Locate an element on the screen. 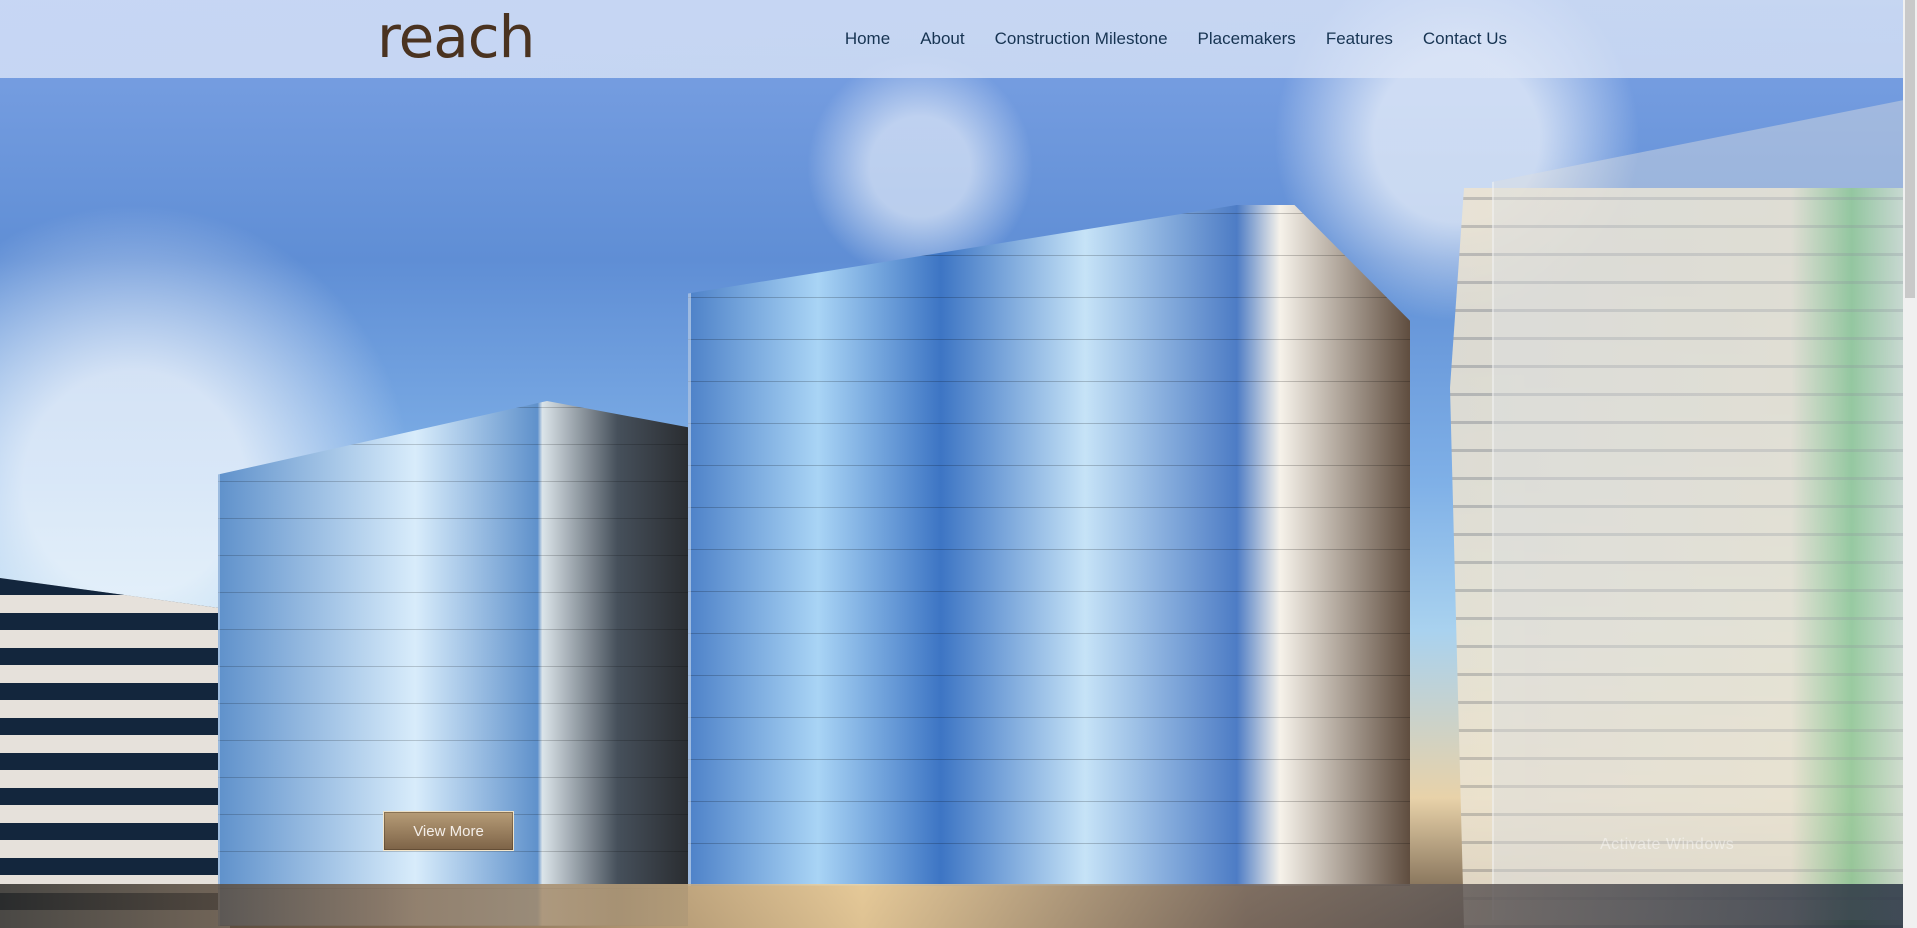 Image resolution: width=1917 pixels, height=928 pixels. scrollbar-thumb is located at coordinates (1910, 149).